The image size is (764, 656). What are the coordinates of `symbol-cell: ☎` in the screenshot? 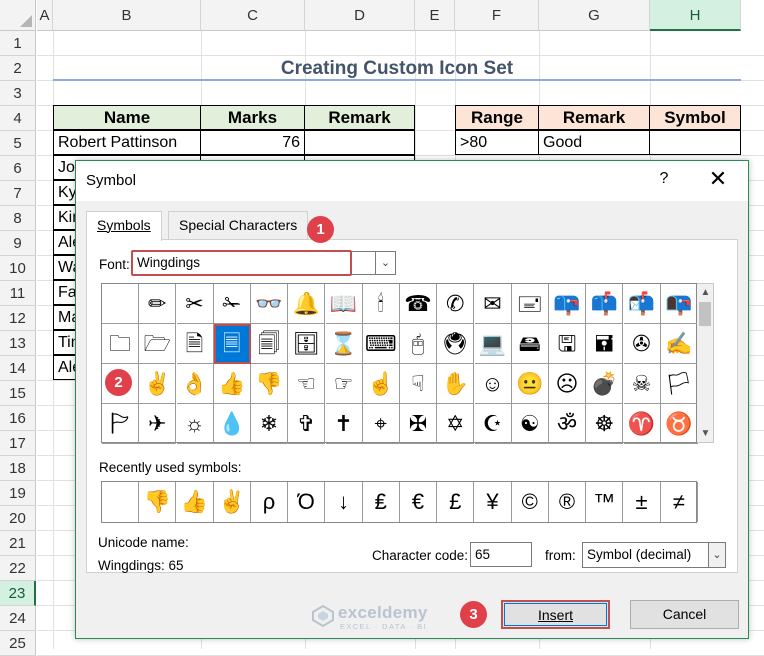 It's located at (418, 304).